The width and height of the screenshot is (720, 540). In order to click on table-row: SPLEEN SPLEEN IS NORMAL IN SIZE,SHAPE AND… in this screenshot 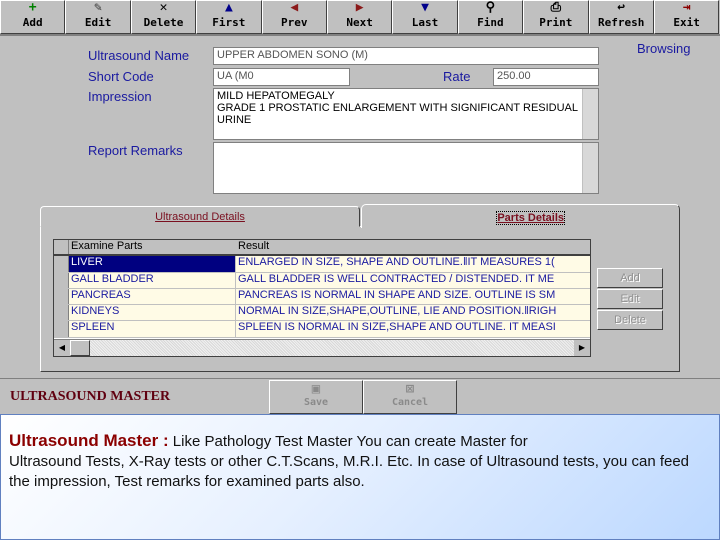, I will do `click(322, 329)`.